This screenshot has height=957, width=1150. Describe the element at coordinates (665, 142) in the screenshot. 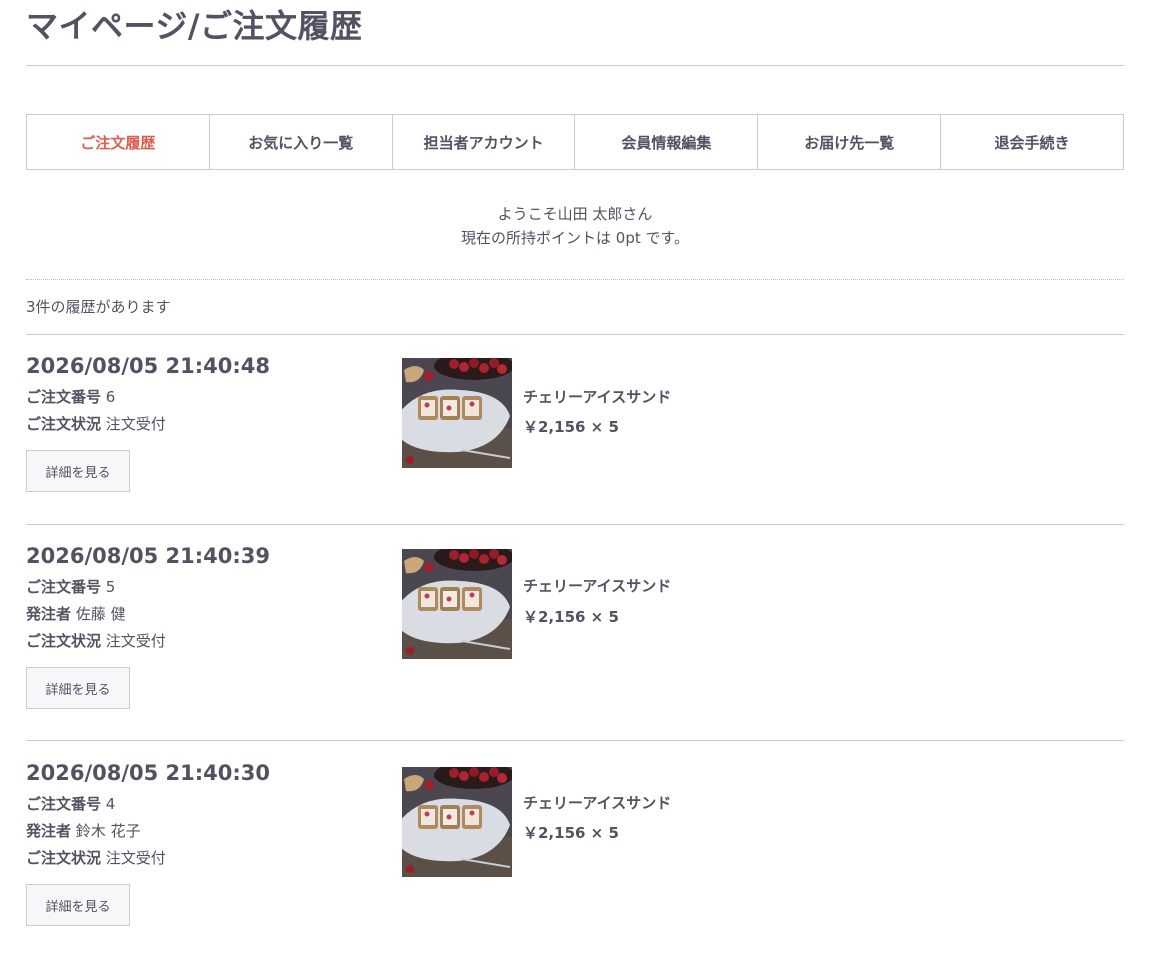

I see `tab-member-info-edit: 会員情報編集` at that location.